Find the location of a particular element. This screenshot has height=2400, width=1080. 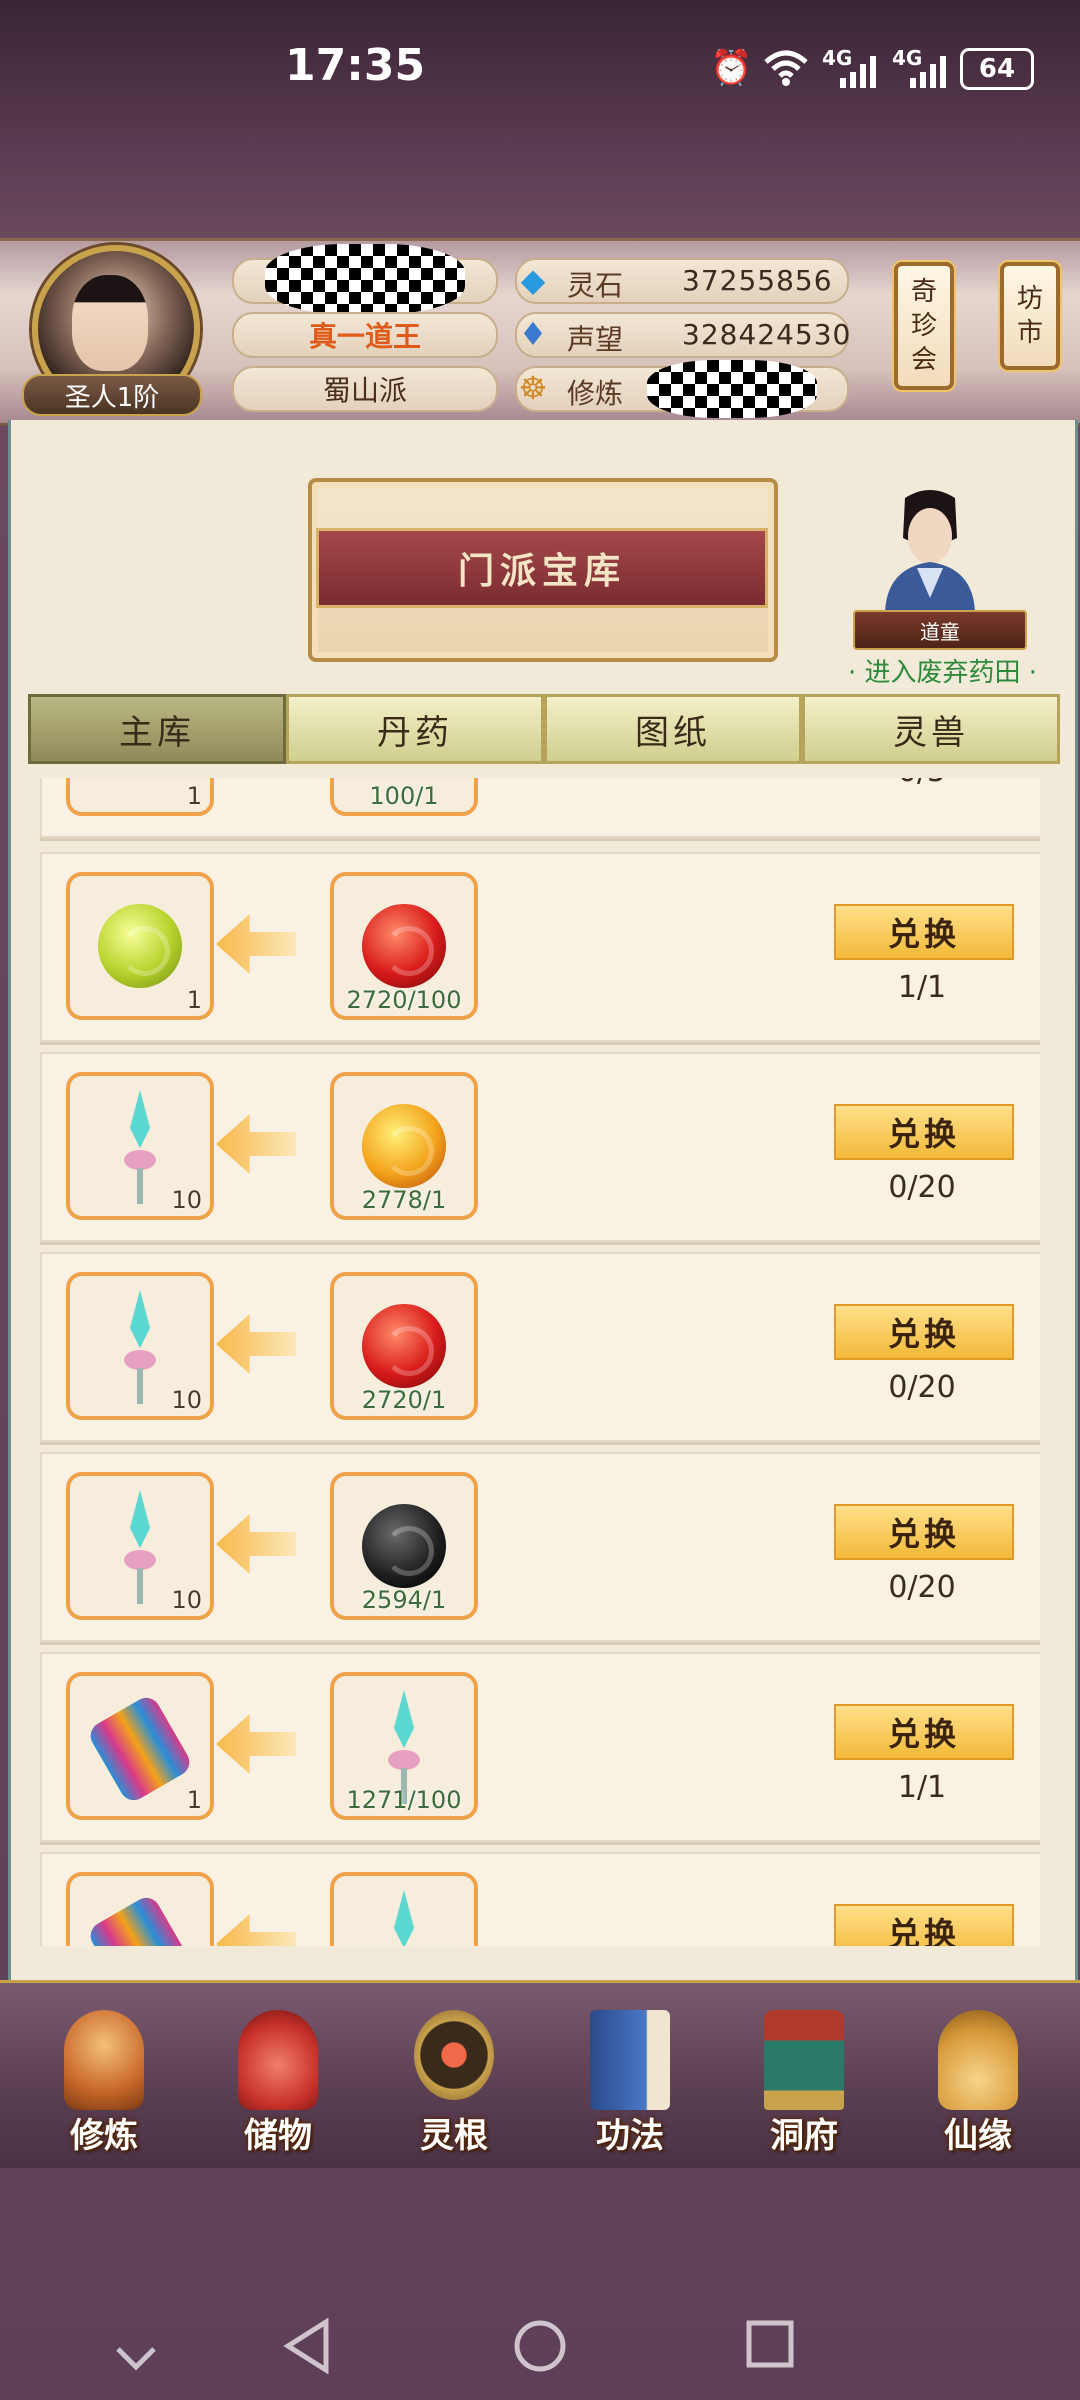

resource-label: 声望 is located at coordinates (595, 339).